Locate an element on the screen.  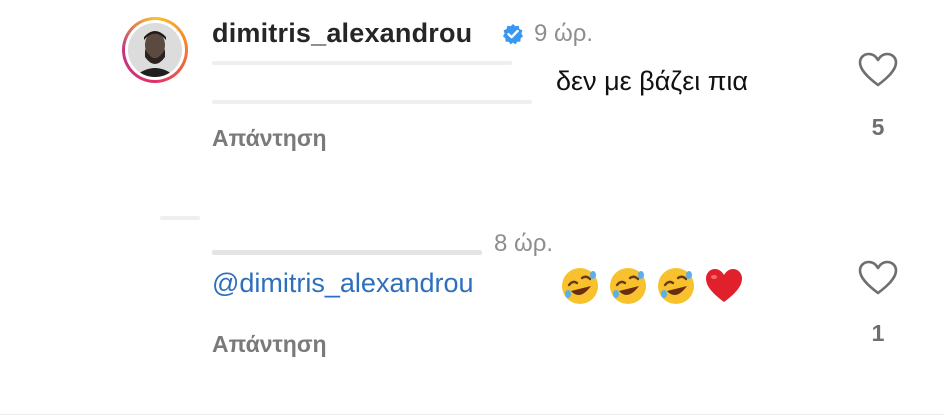
red-heart-emoji is located at coordinates (724, 285).